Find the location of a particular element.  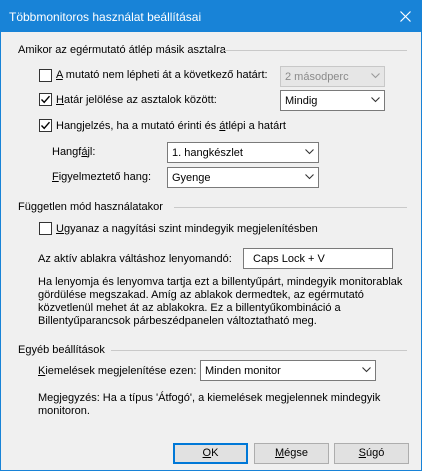

close-button is located at coordinates (405, 16).